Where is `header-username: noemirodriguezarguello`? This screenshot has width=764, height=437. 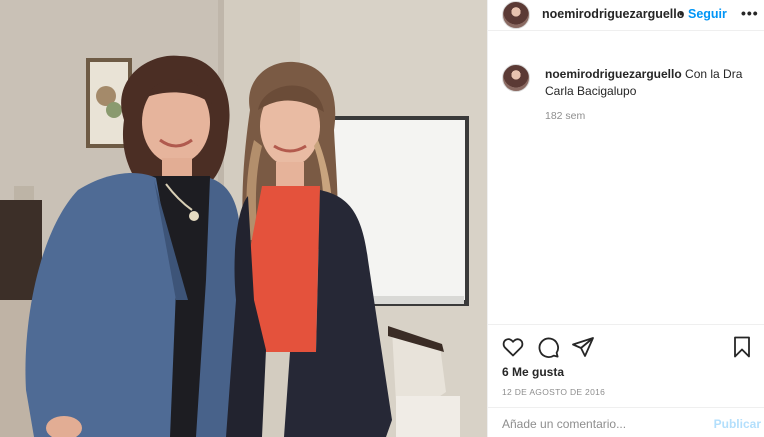 header-username: noemirodriguezarguello is located at coordinates (613, 14).